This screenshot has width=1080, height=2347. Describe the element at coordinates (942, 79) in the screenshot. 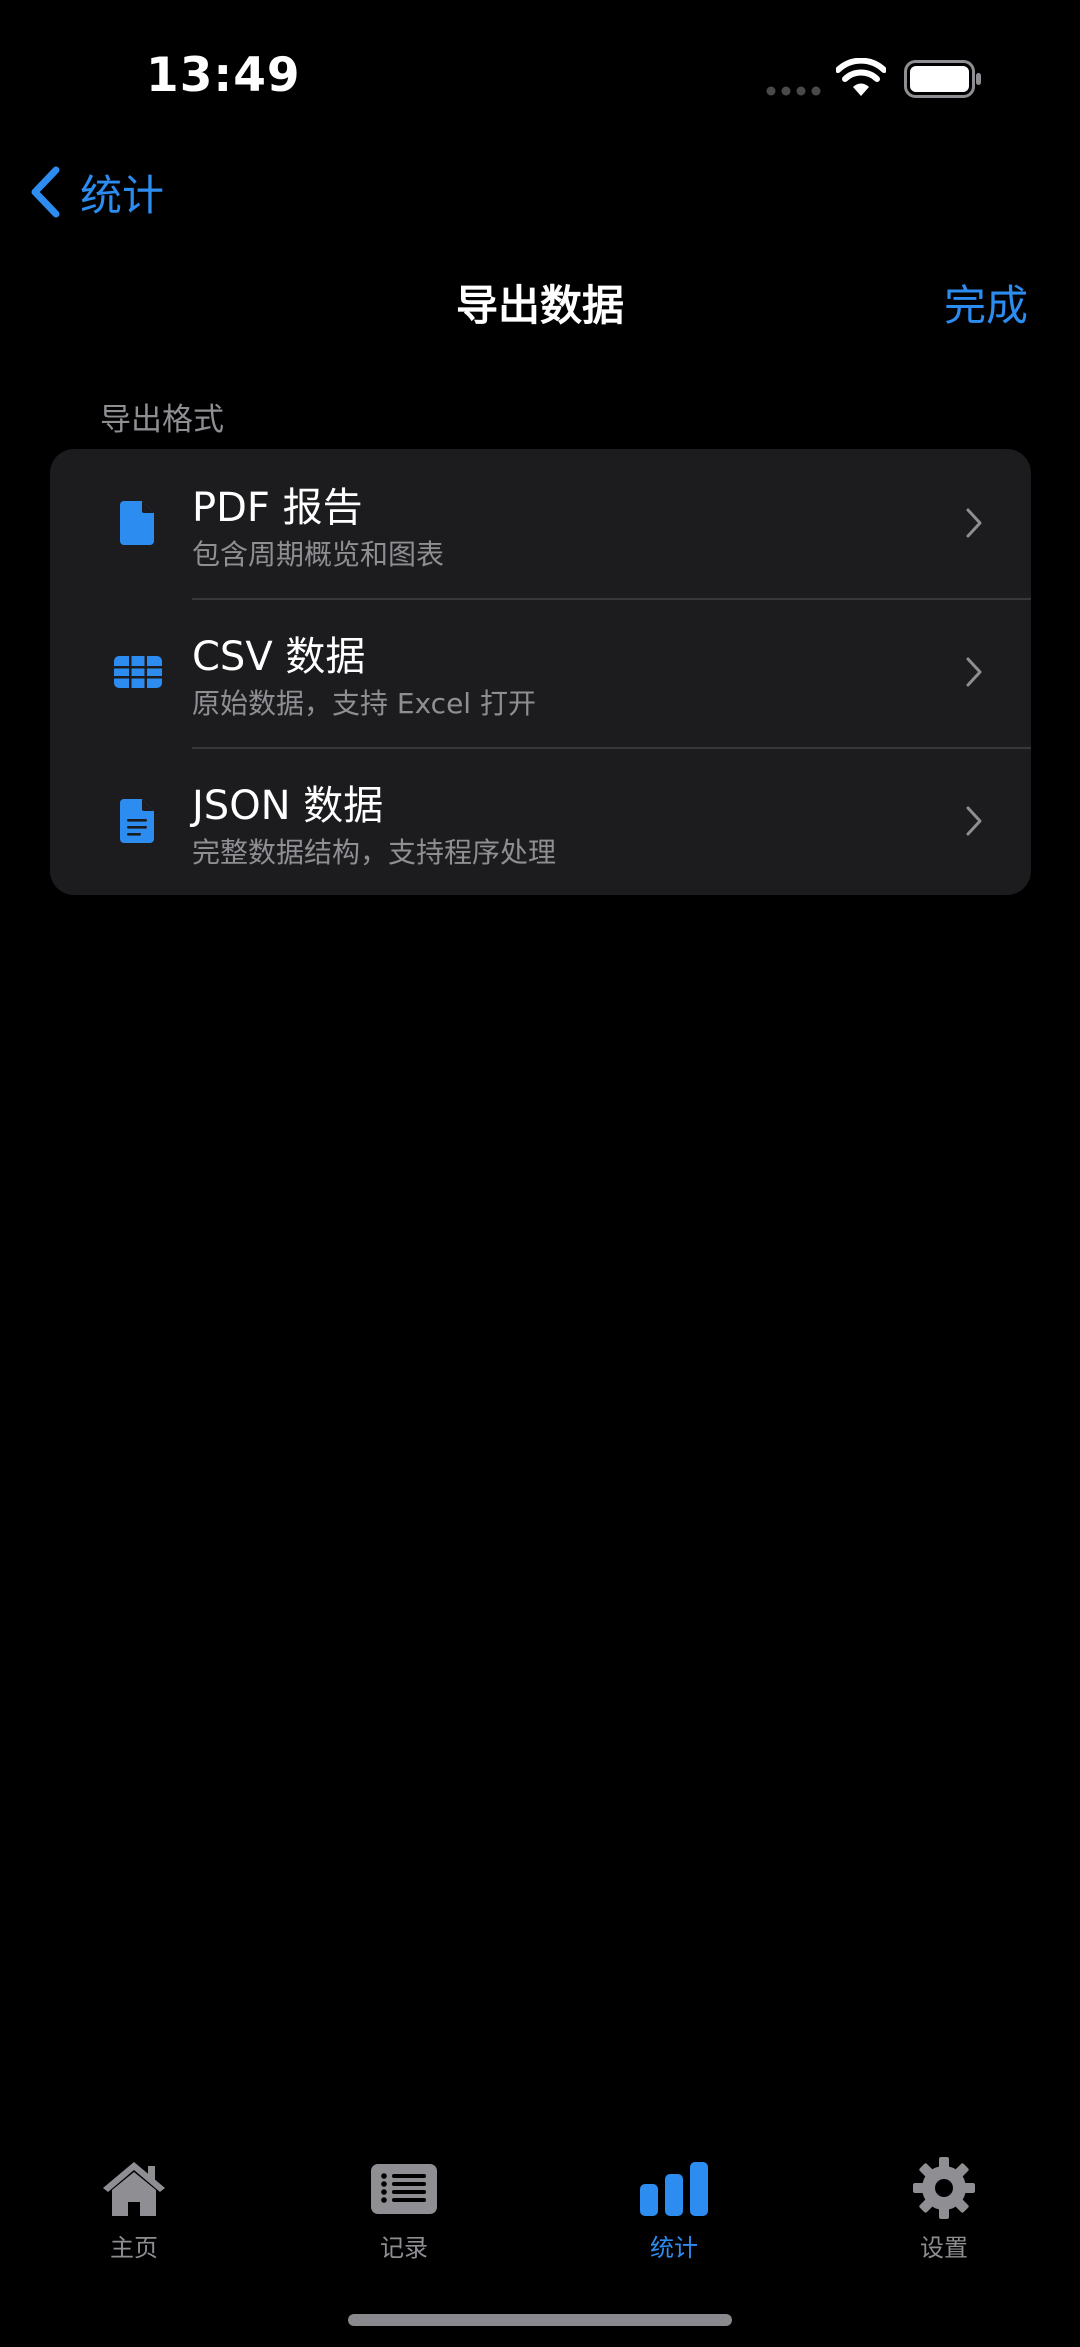

I see `battery-icon` at that location.